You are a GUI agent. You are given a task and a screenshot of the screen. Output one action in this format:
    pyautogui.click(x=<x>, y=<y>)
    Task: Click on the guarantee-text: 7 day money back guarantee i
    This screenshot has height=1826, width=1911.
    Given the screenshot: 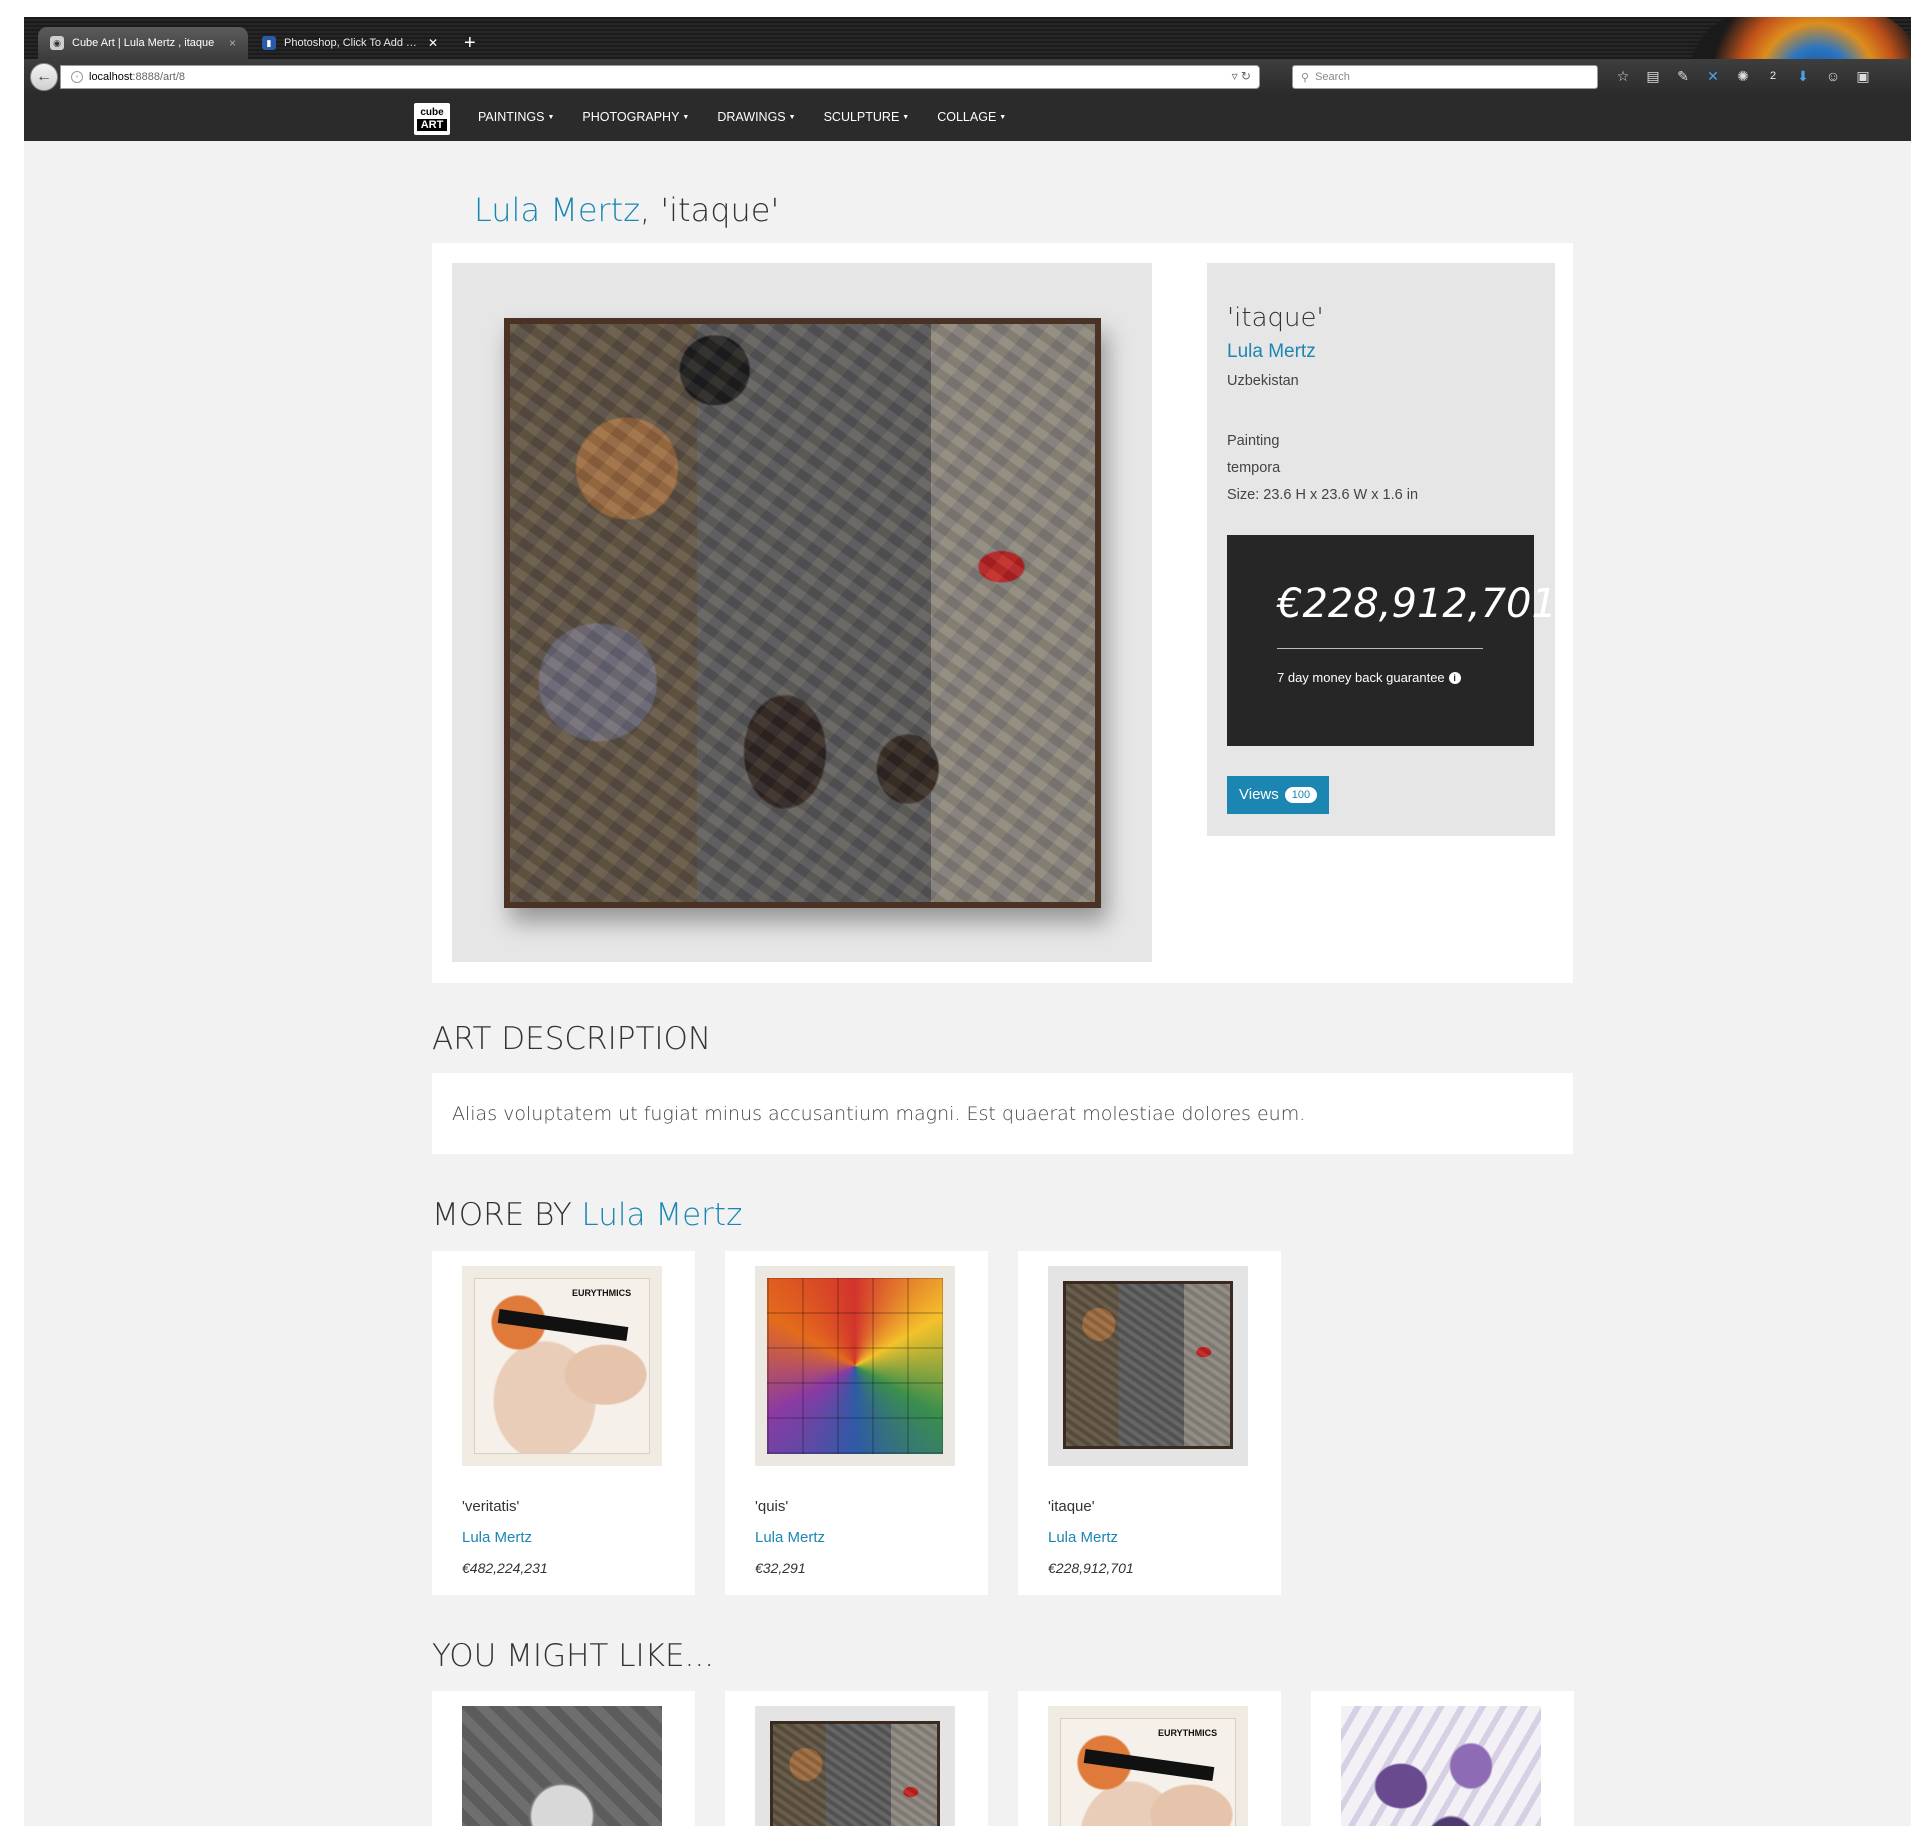 What is the action you would take?
    pyautogui.click(x=1369, y=677)
    